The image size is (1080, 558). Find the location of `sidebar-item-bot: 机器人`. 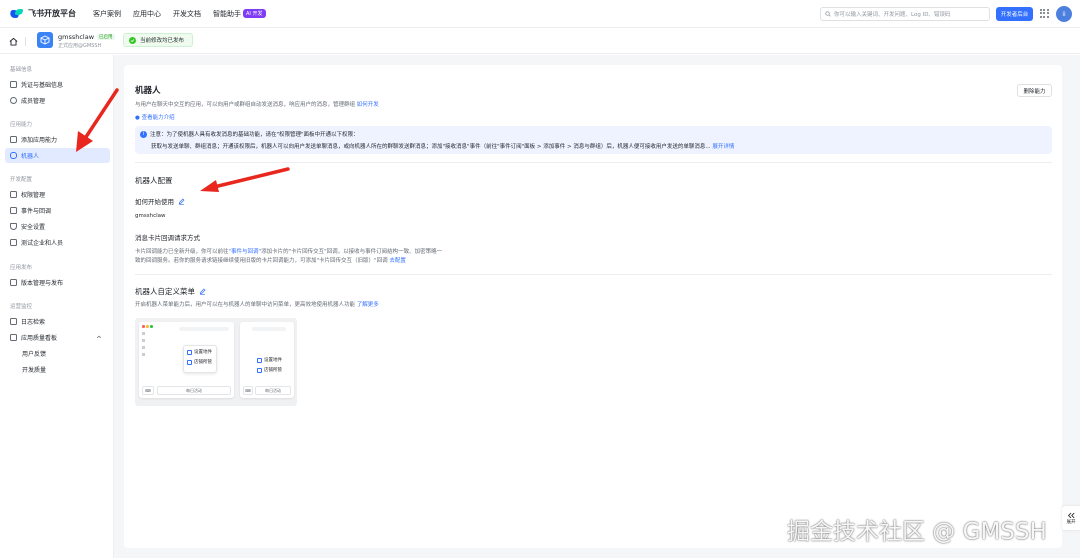

sidebar-item-bot: 机器人 is located at coordinates (57, 155).